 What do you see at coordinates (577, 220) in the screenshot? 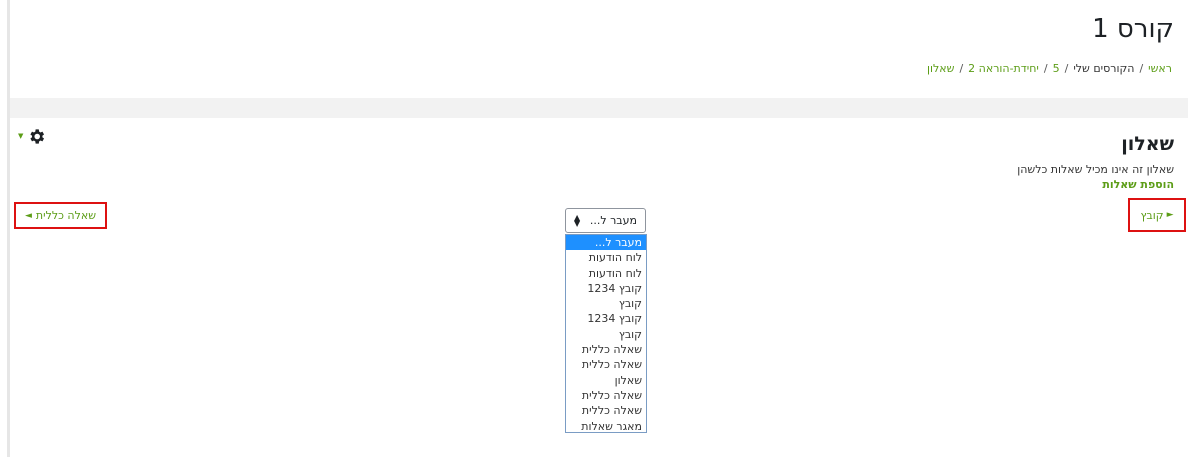
I see `select-arrows-icon: ▲ ▼` at bounding box center [577, 220].